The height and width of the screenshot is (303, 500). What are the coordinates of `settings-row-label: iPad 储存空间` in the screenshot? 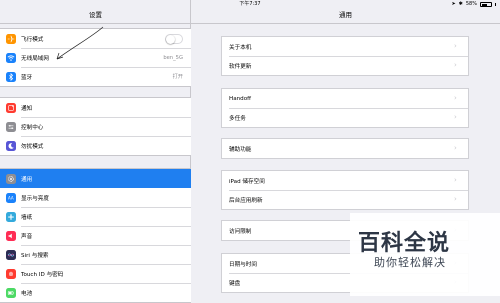 It's located at (247, 181).